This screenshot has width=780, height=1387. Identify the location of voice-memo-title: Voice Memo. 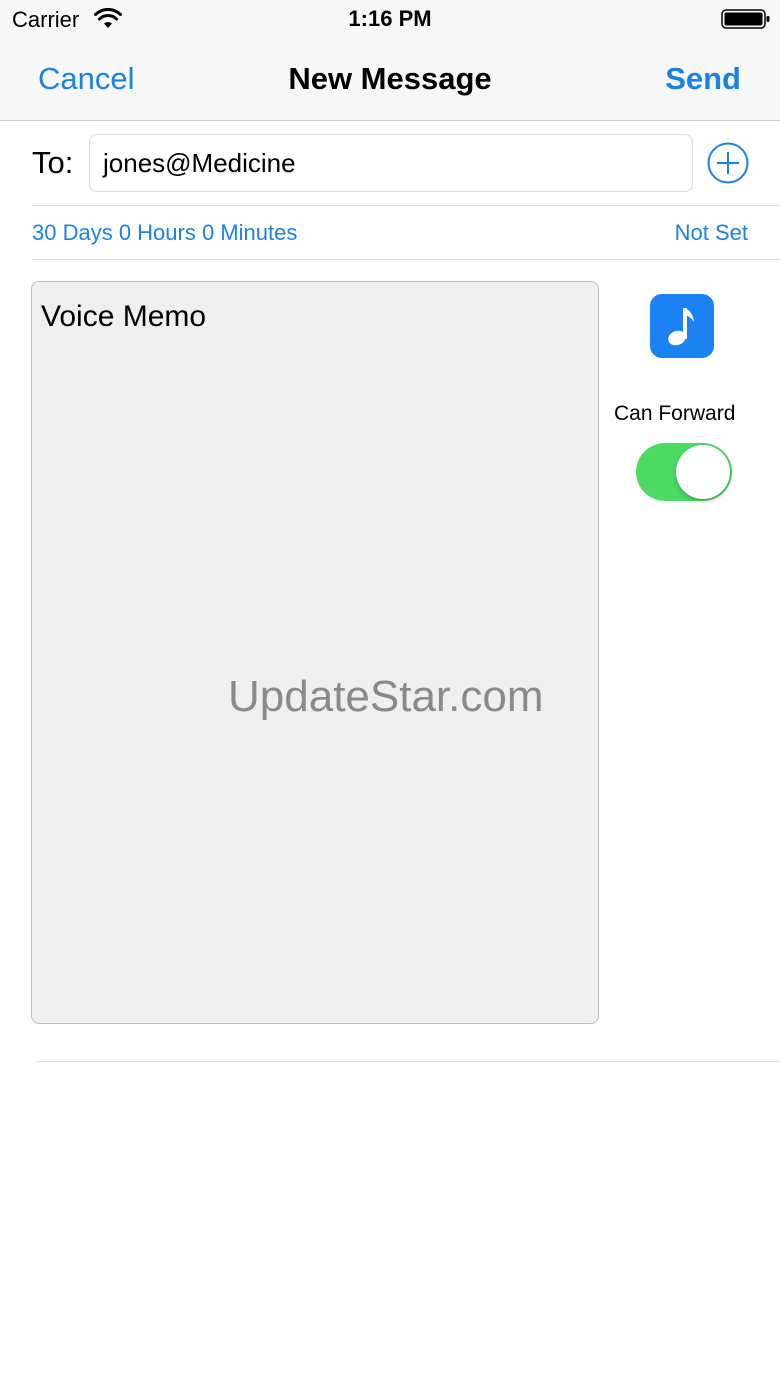
(124, 316).